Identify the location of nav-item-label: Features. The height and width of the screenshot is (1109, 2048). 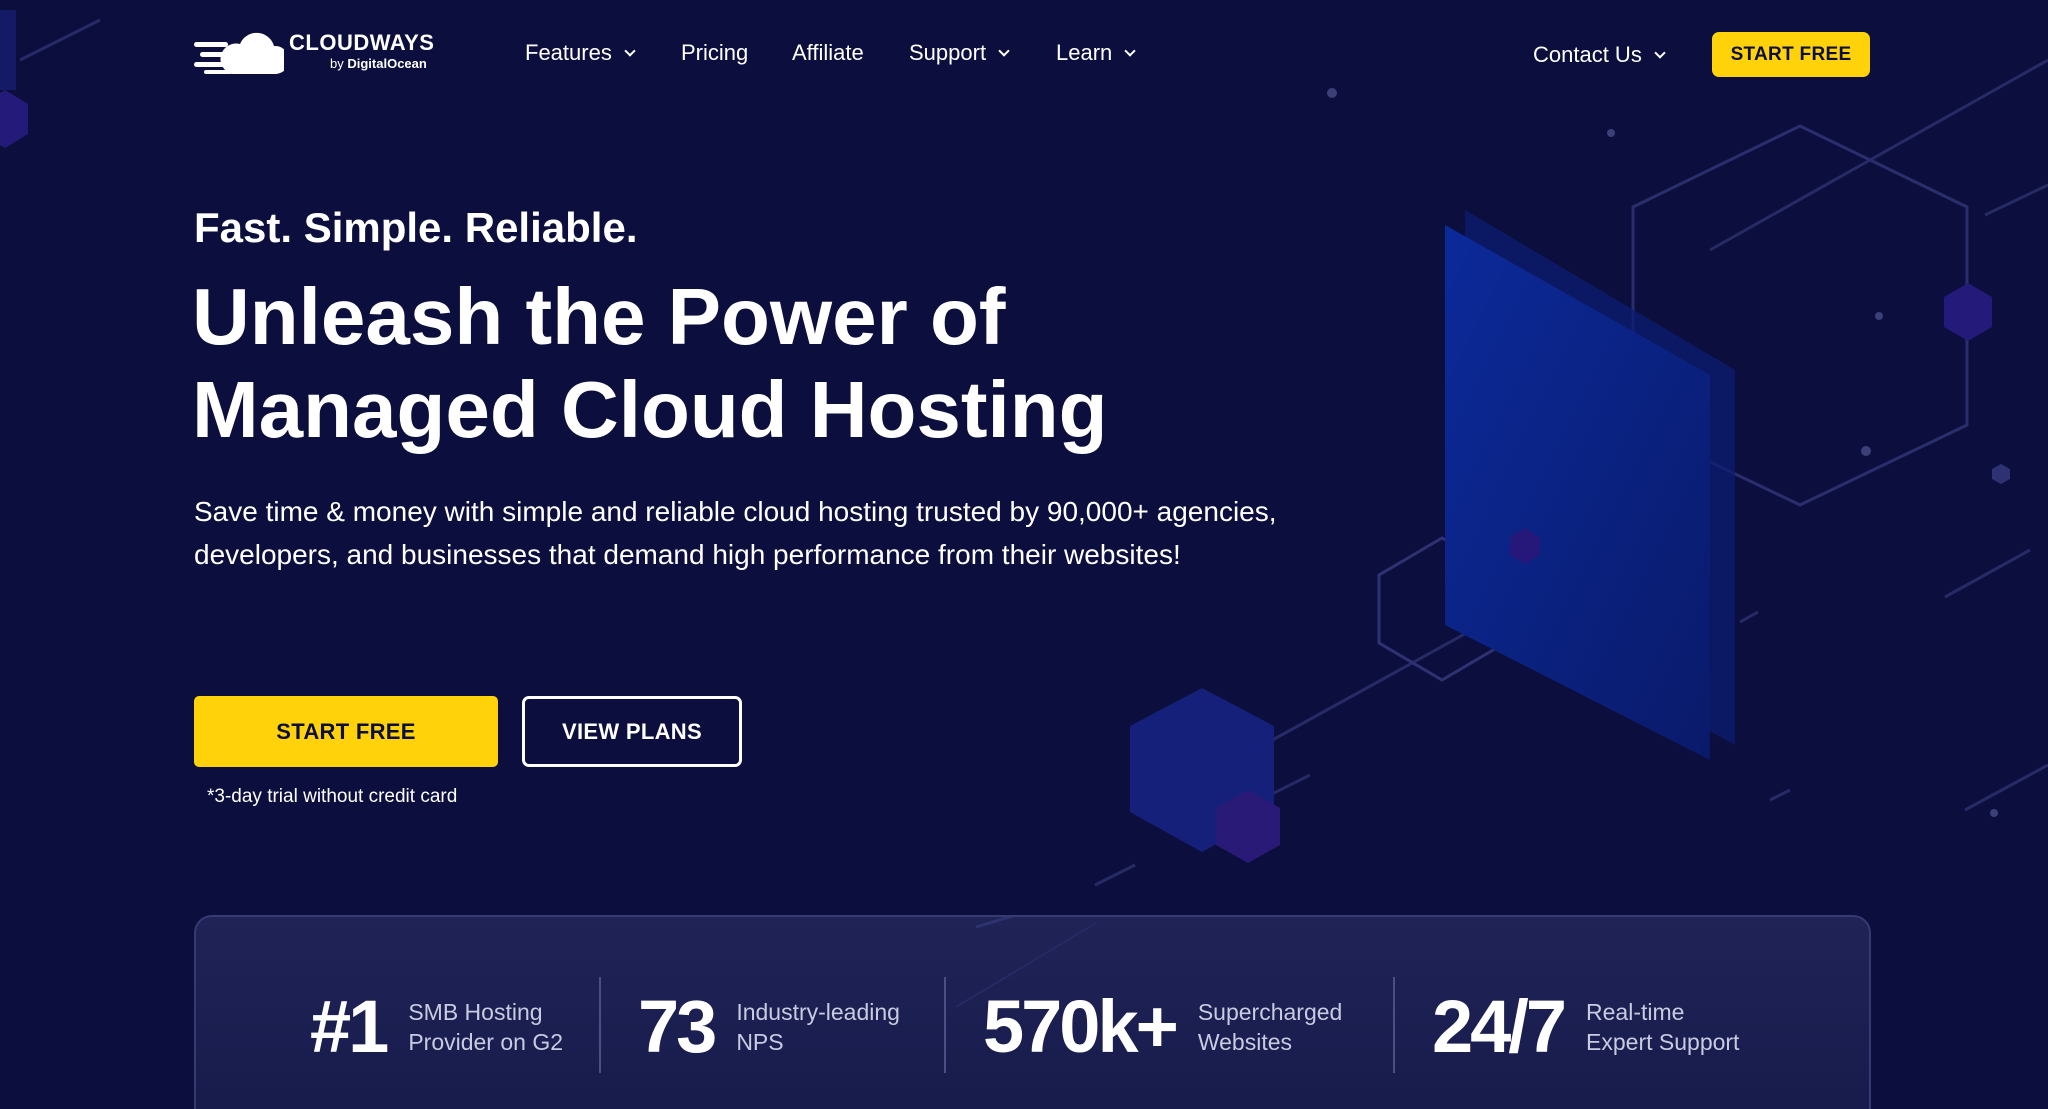
(568, 52).